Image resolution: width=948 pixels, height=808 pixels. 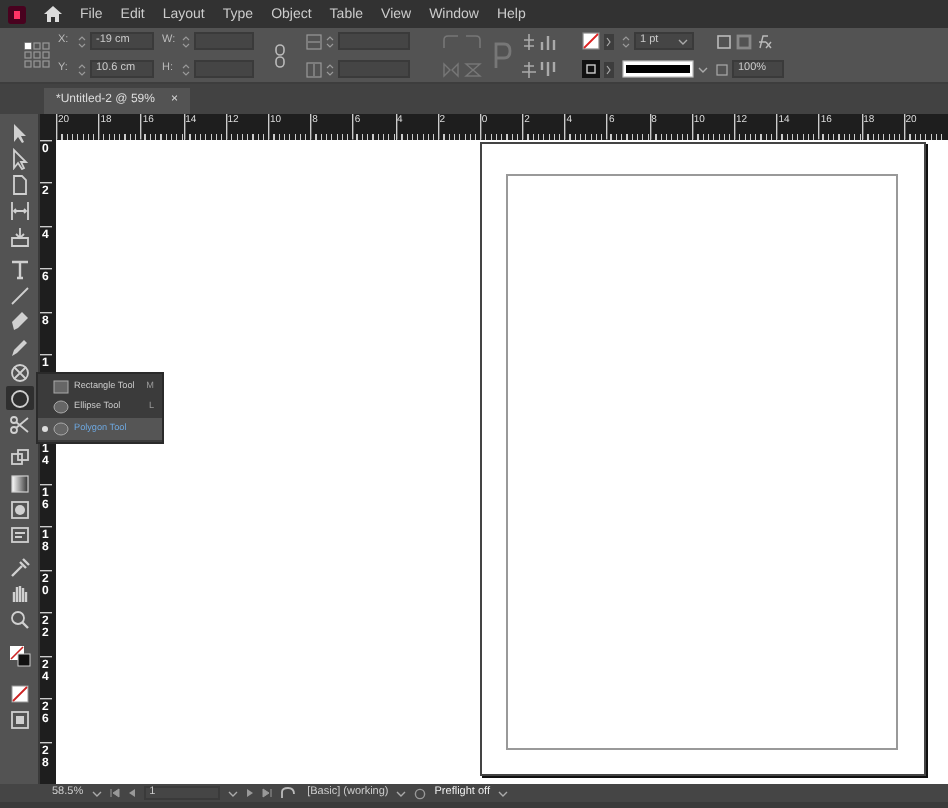 What do you see at coordinates (19, 456) in the screenshot?
I see `transform-icon` at bounding box center [19, 456].